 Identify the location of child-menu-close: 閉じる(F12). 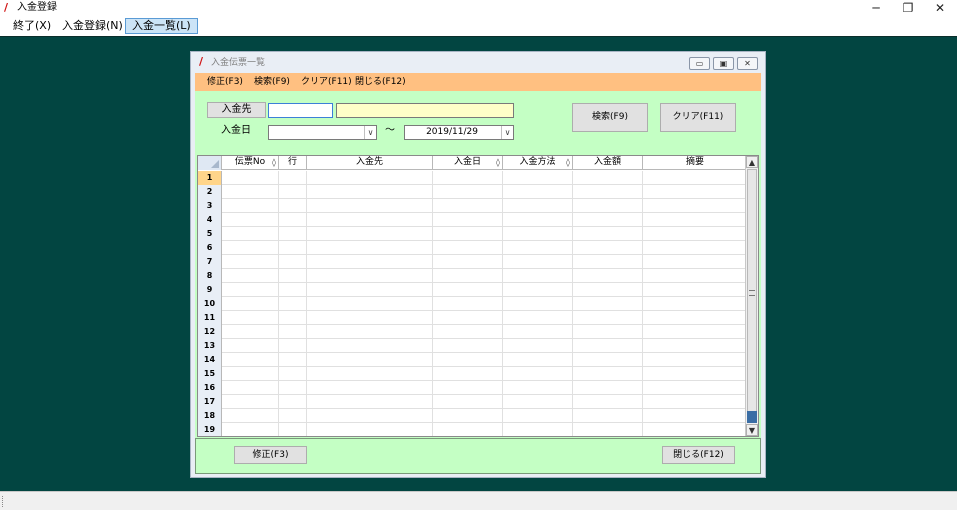
(380, 82).